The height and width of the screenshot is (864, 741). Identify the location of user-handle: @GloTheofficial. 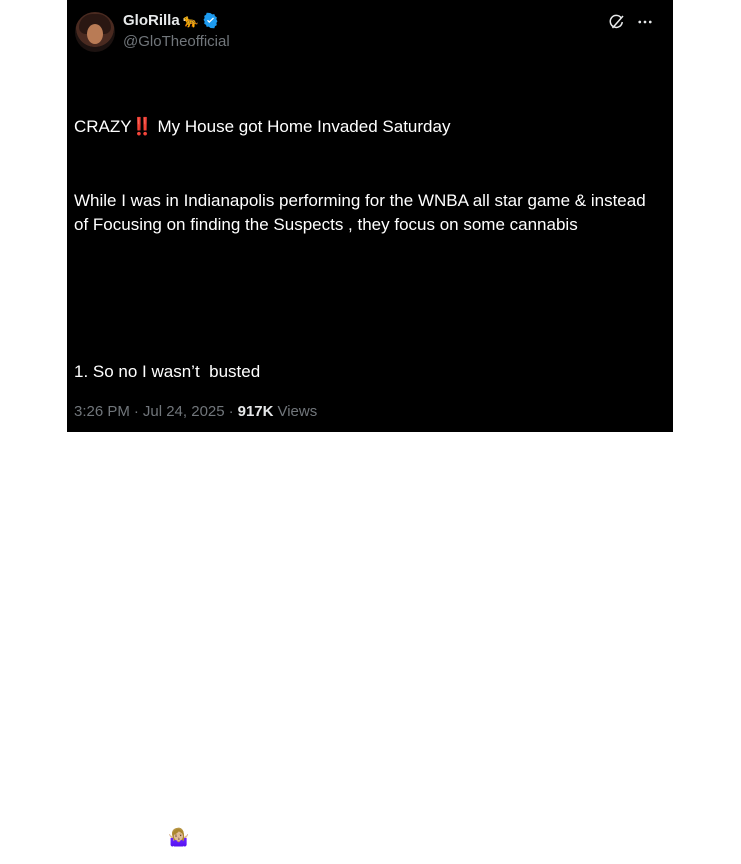
(176, 41).